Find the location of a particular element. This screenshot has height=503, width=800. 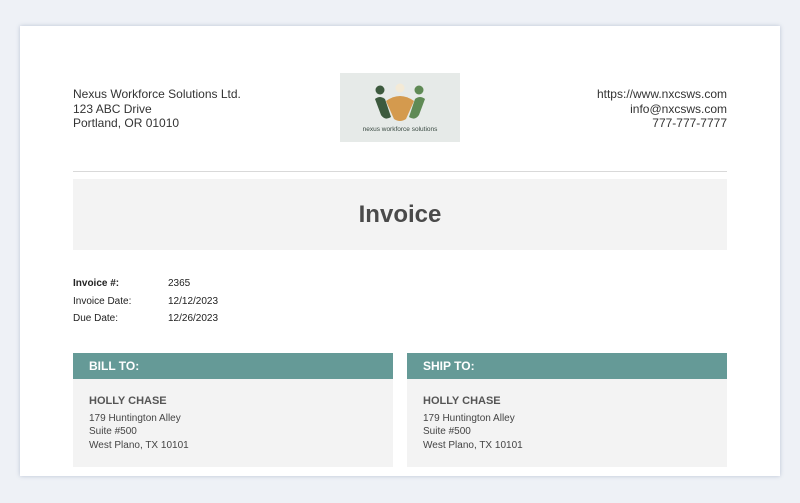

meta-value: 12/12/2023 is located at coordinates (193, 301).